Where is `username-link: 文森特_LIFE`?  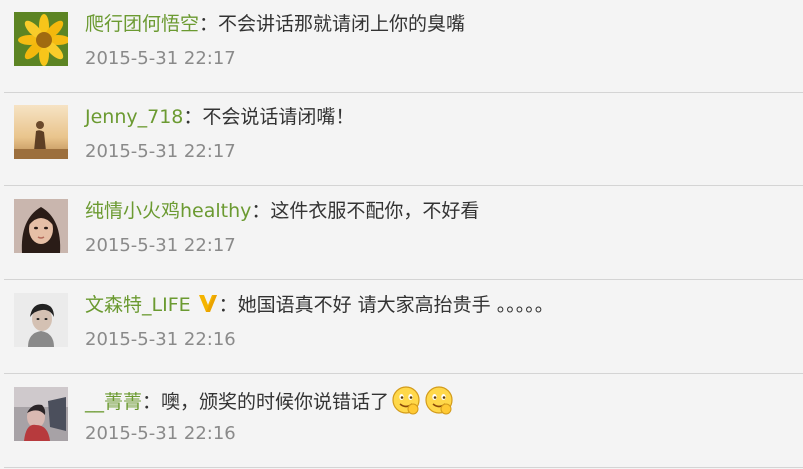 username-link: 文森特_LIFE is located at coordinates (138, 305).